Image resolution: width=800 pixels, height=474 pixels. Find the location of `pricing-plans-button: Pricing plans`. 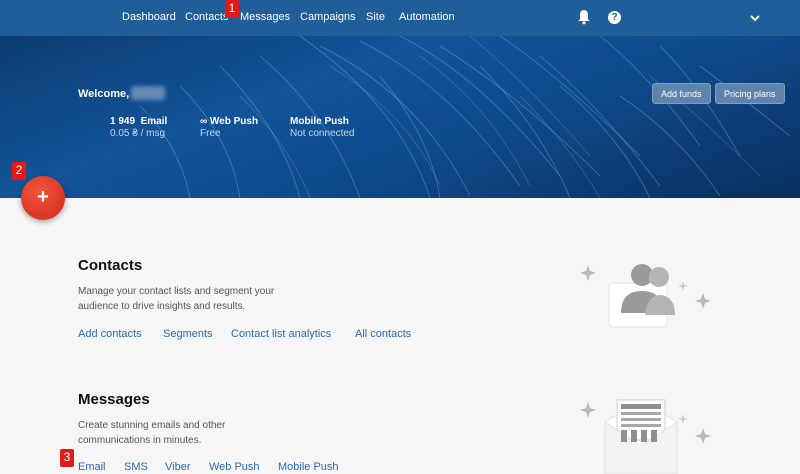

pricing-plans-button: Pricing plans is located at coordinates (750, 93).